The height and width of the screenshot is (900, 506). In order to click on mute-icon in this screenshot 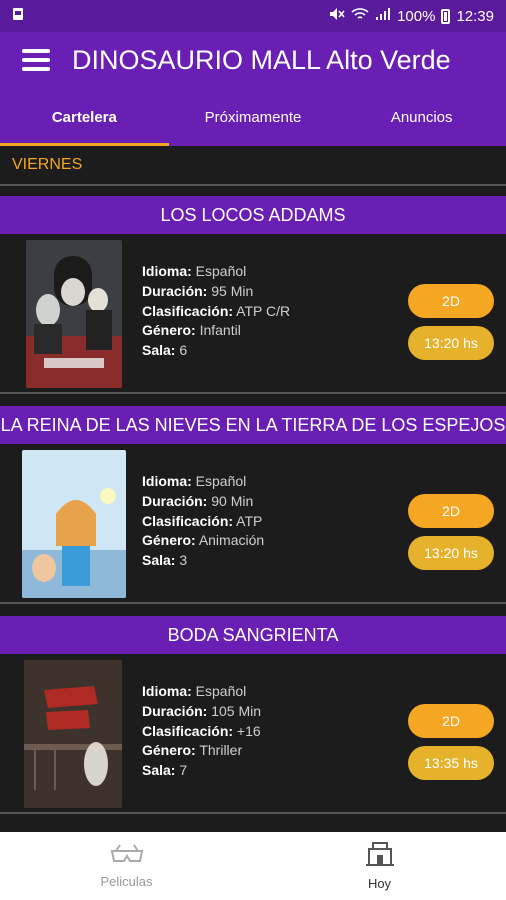, I will do `click(337, 16)`.